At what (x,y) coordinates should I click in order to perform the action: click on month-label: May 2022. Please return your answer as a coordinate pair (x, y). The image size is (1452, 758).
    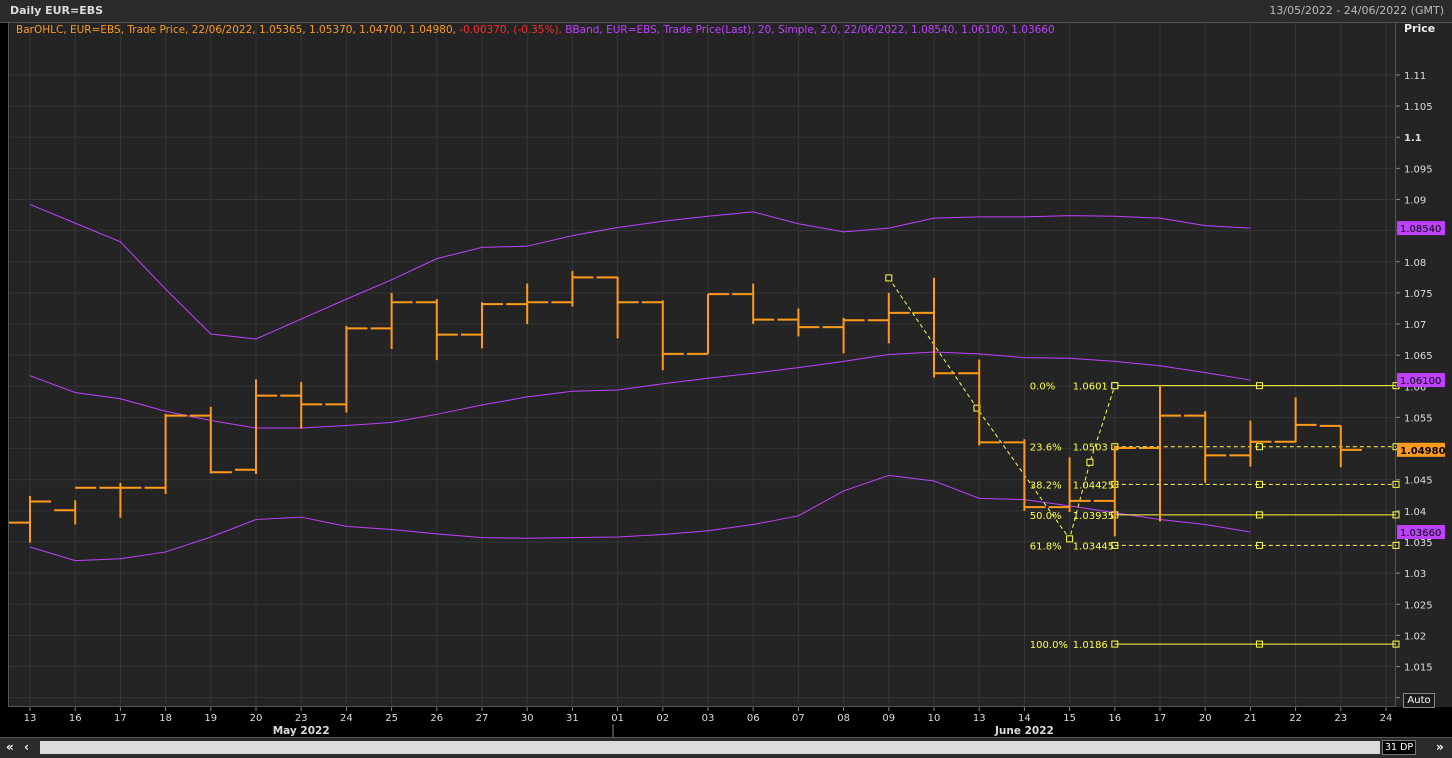
    Looking at the image, I should click on (301, 731).